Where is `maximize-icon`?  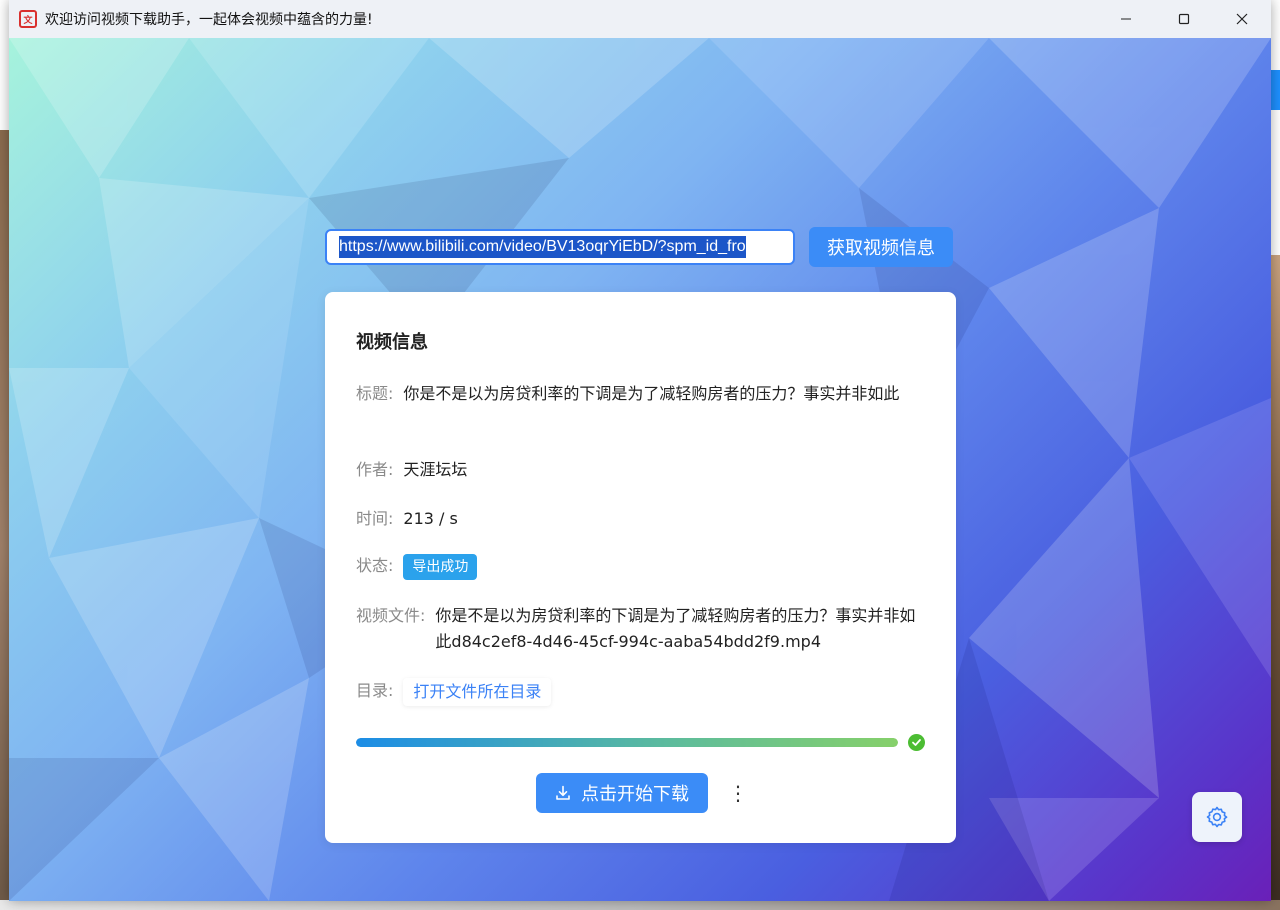 maximize-icon is located at coordinates (1184, 19).